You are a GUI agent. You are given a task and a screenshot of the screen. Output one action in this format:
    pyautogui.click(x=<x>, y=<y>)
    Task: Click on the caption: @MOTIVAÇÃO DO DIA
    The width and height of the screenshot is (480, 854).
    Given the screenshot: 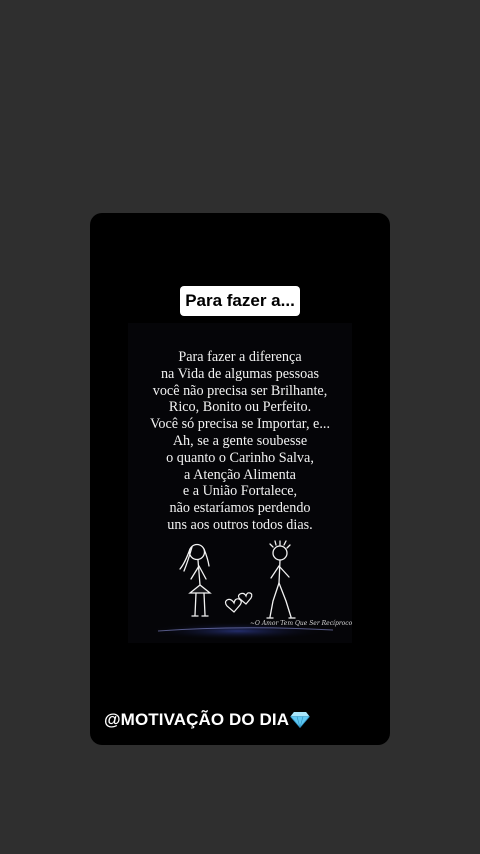 What is the action you would take?
    pyautogui.click(x=207, y=721)
    